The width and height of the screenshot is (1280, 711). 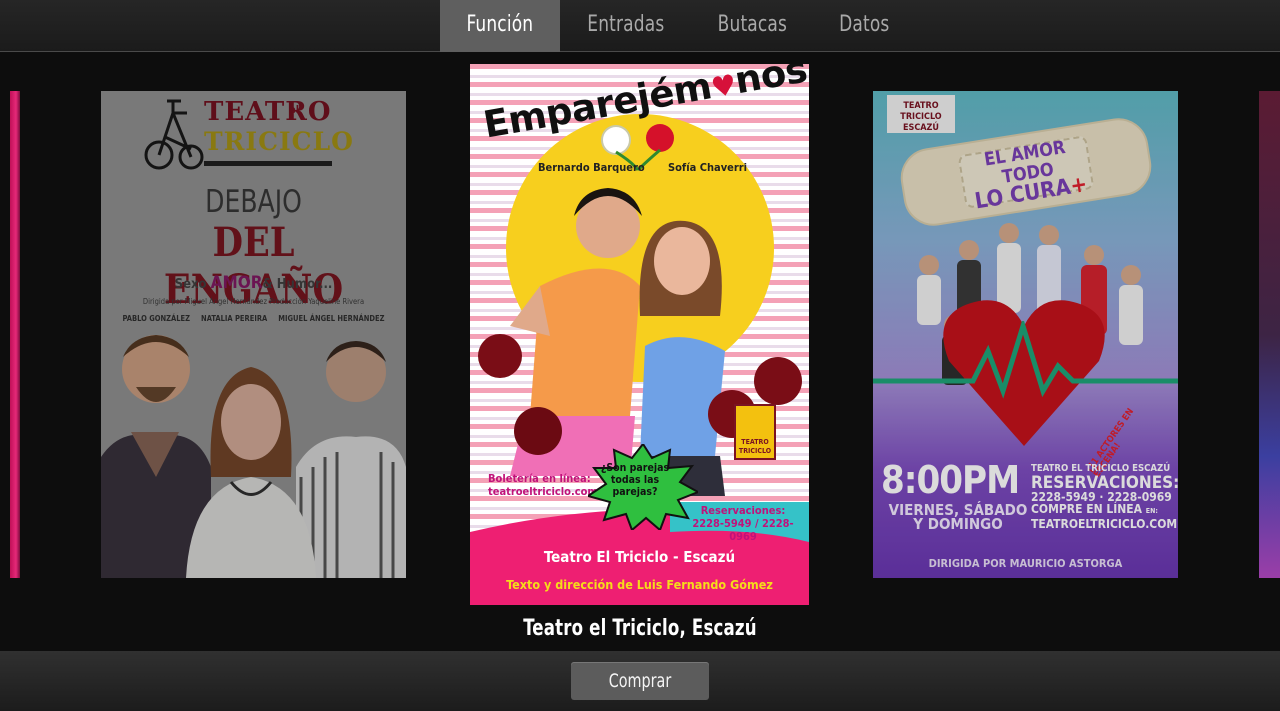 What do you see at coordinates (640, 690) in the screenshot?
I see `buy-tickets-label: Comprar Entradas` at bounding box center [640, 690].